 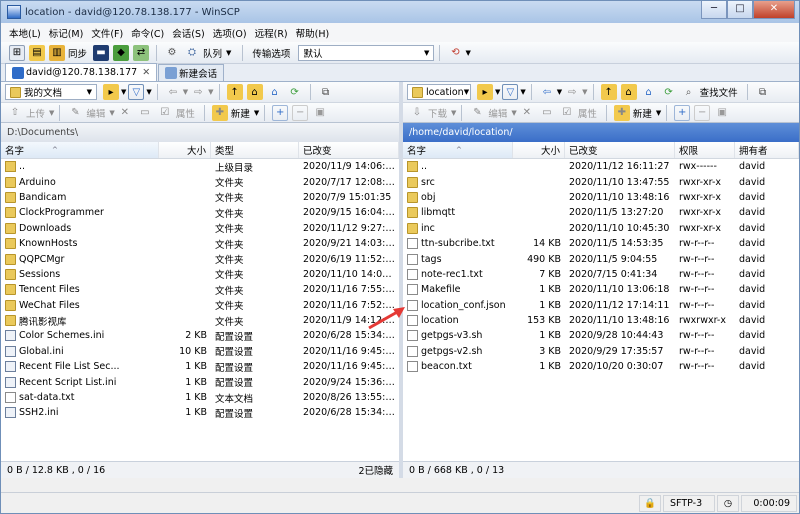 I want to click on sync-button: 同步, so click(x=77, y=53).